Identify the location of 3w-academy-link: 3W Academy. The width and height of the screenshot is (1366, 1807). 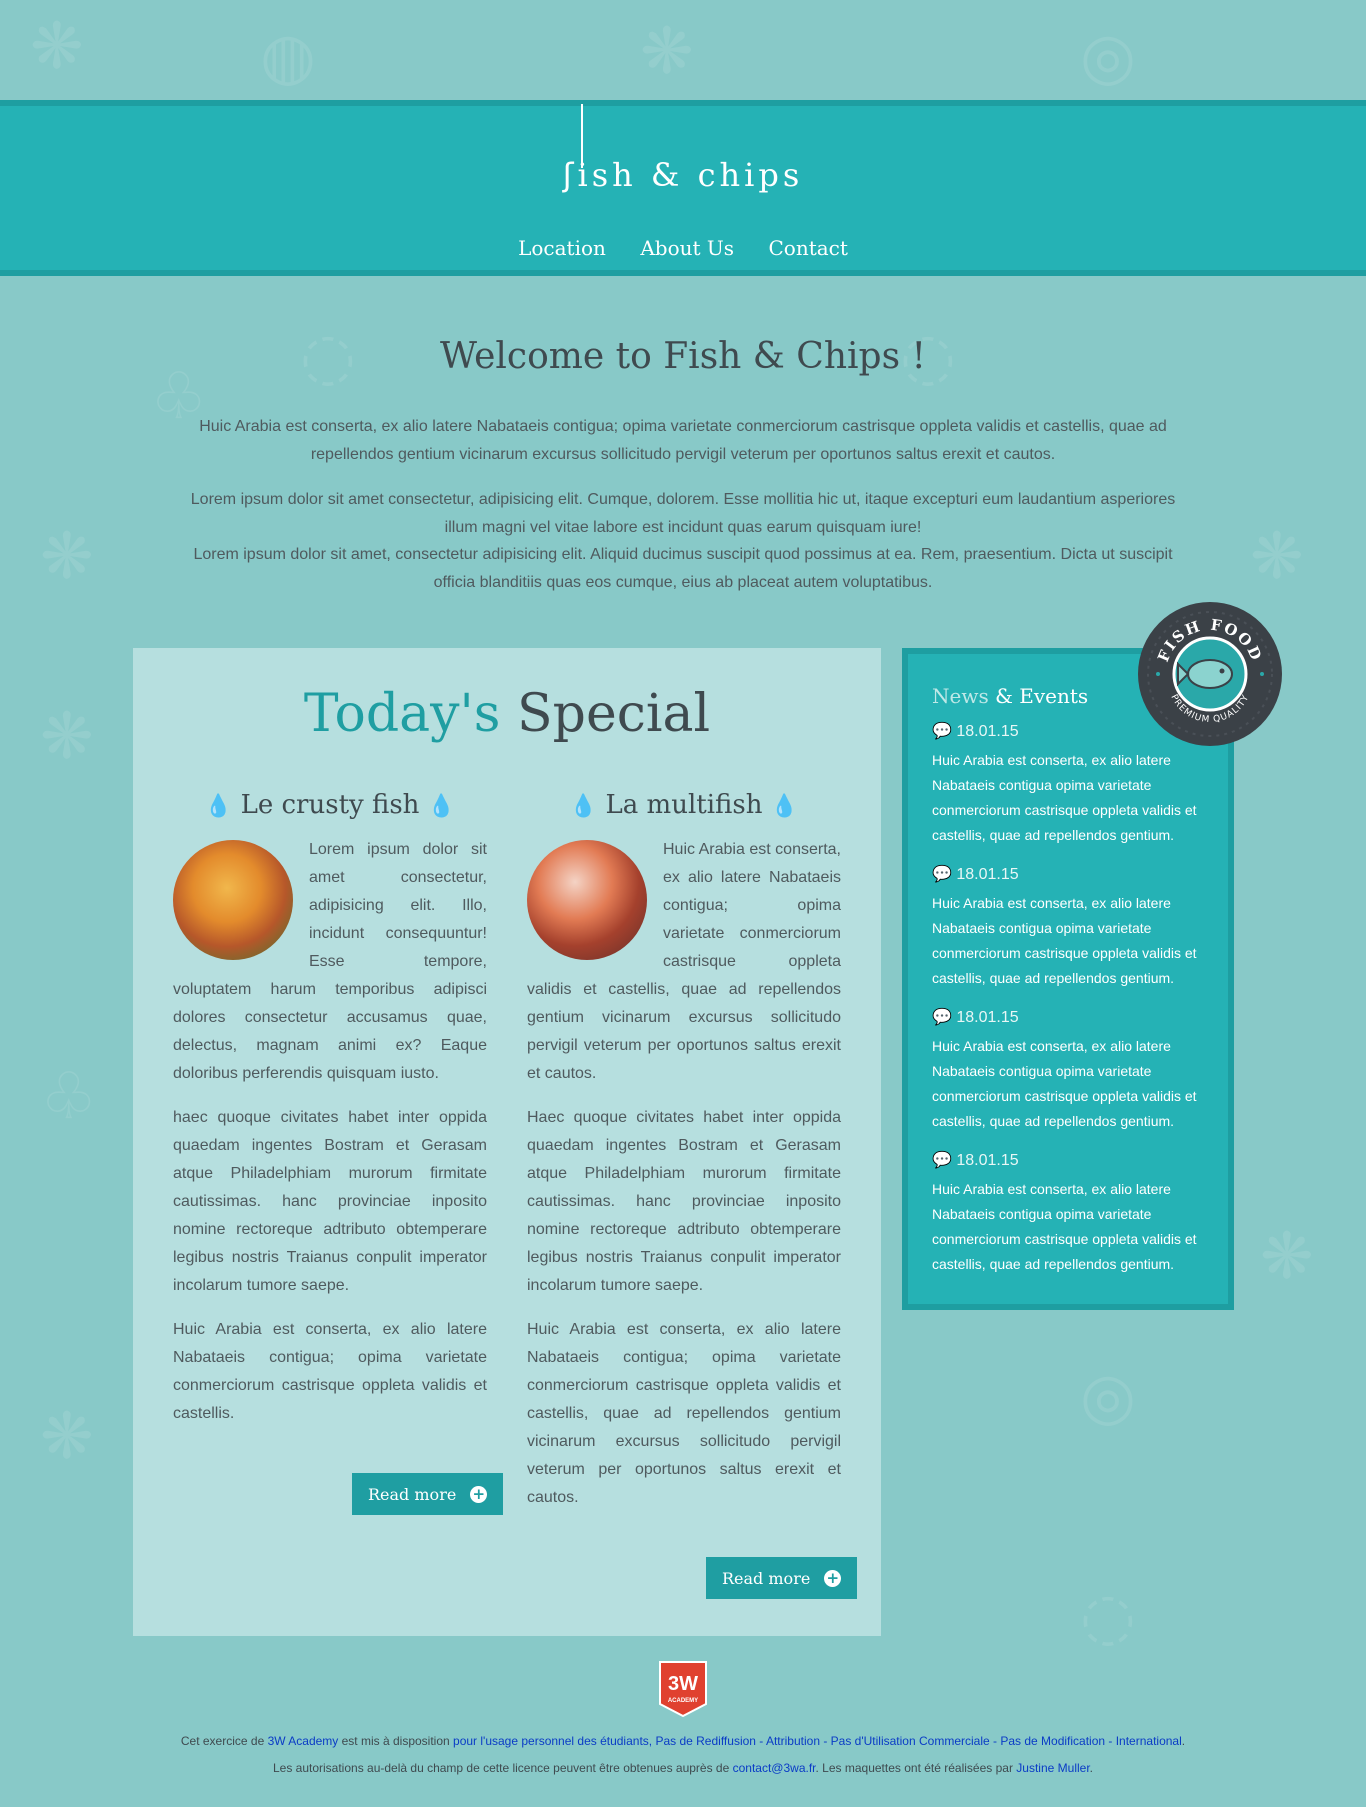
(303, 1741).